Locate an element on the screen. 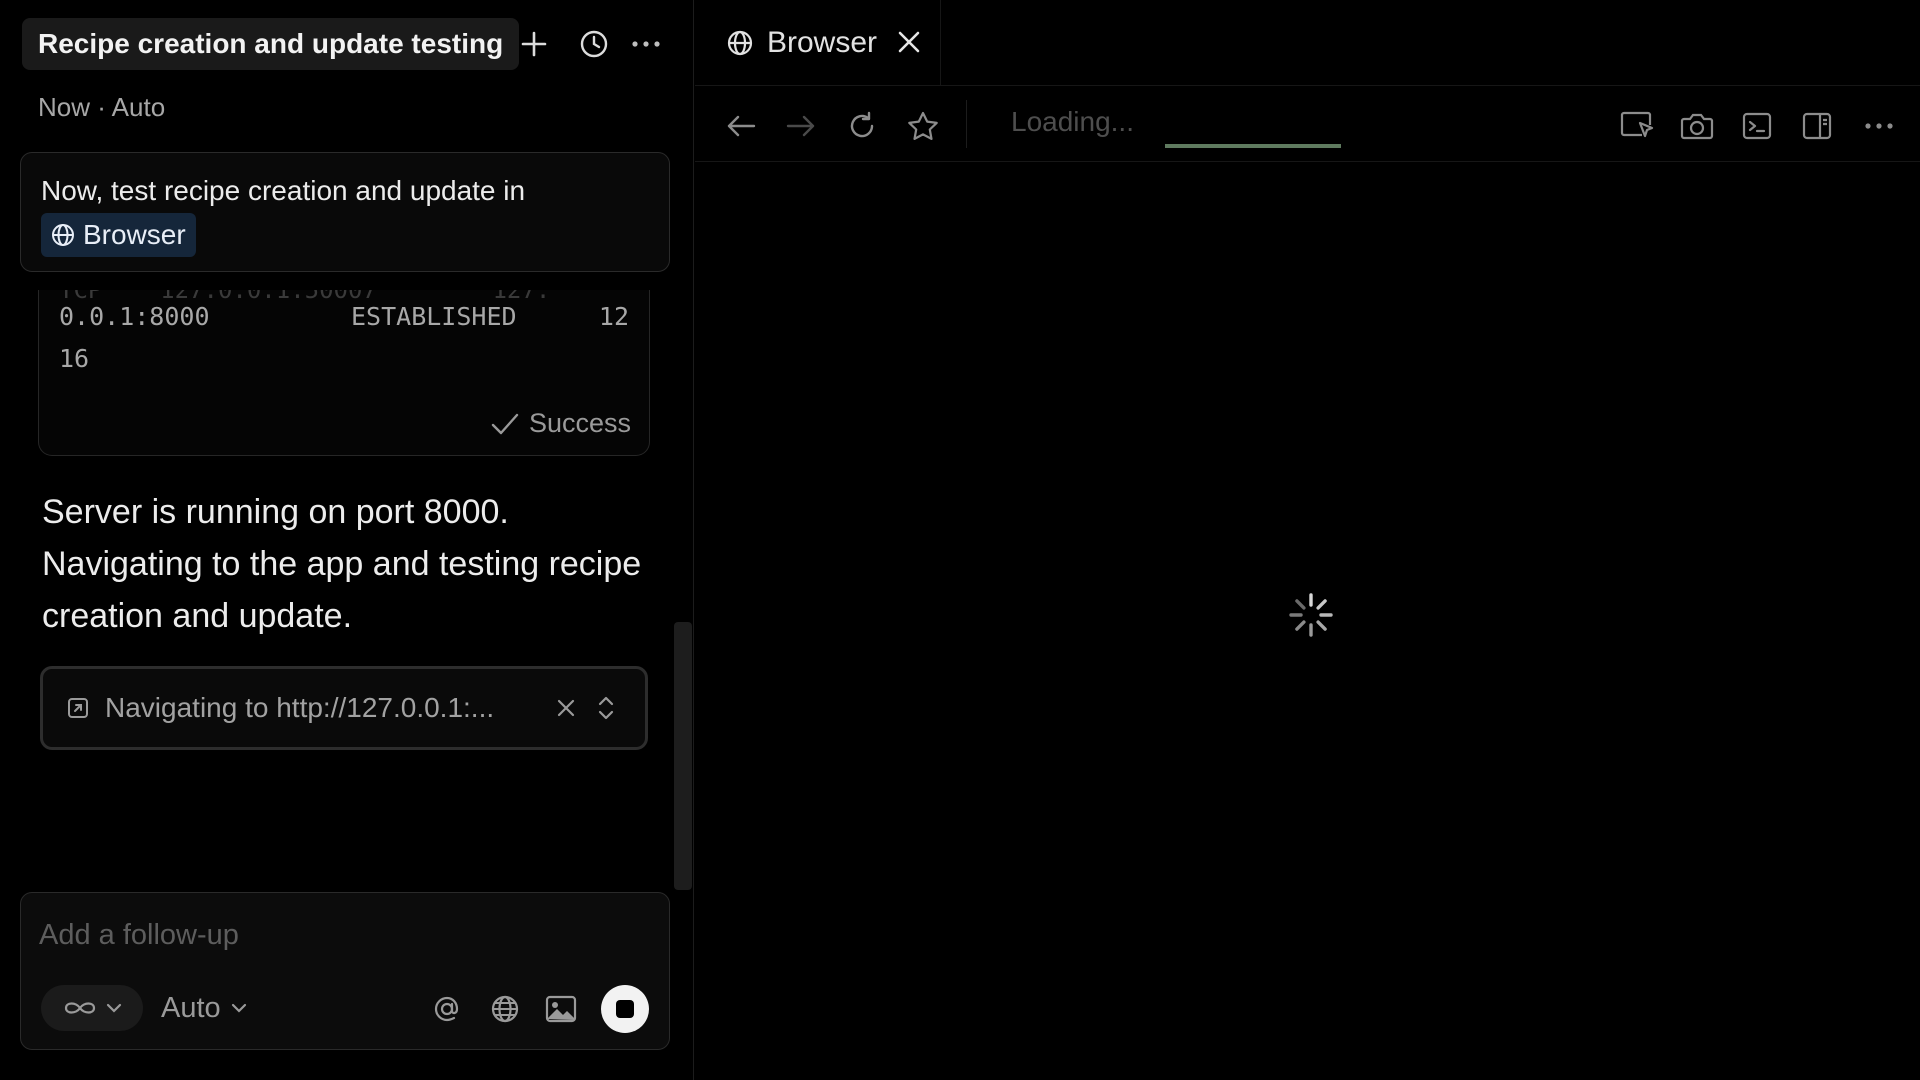 This screenshot has width=1920, height=1080. plus-icon is located at coordinates (534, 44).